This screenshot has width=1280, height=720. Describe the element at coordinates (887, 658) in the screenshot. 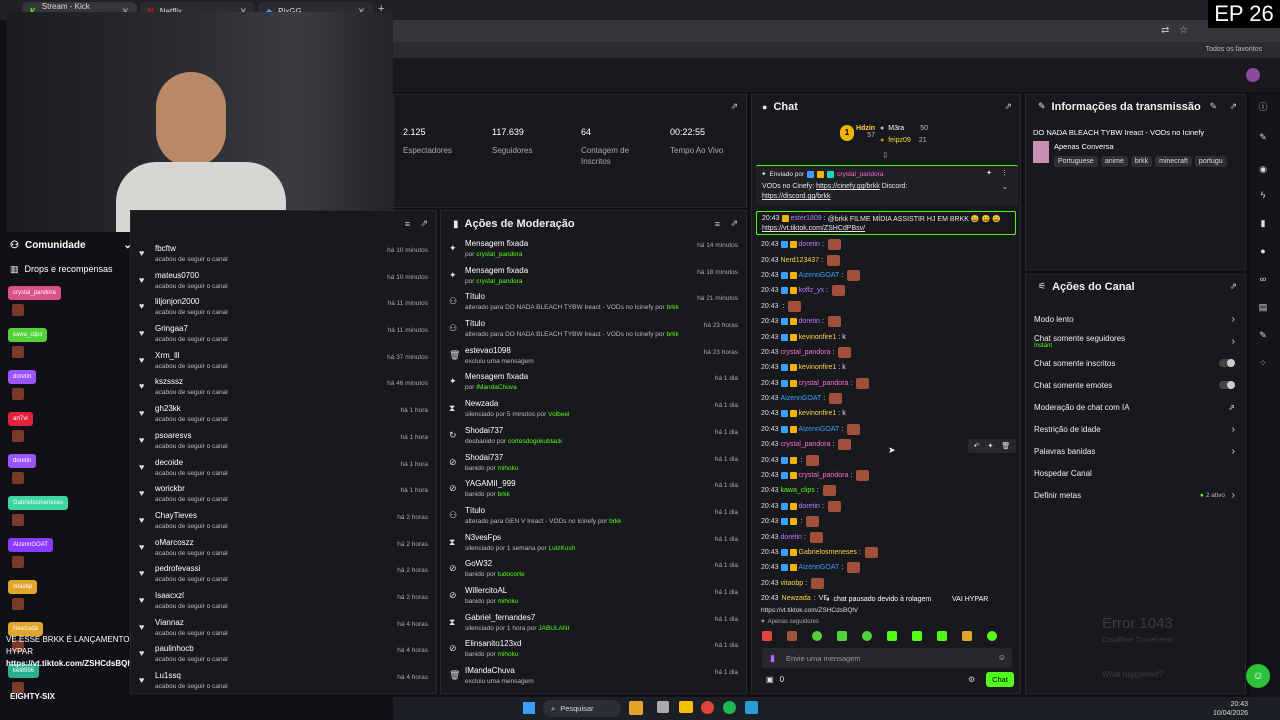

I see `chat-input: ▮ Envie uma mensagem ☺` at that location.